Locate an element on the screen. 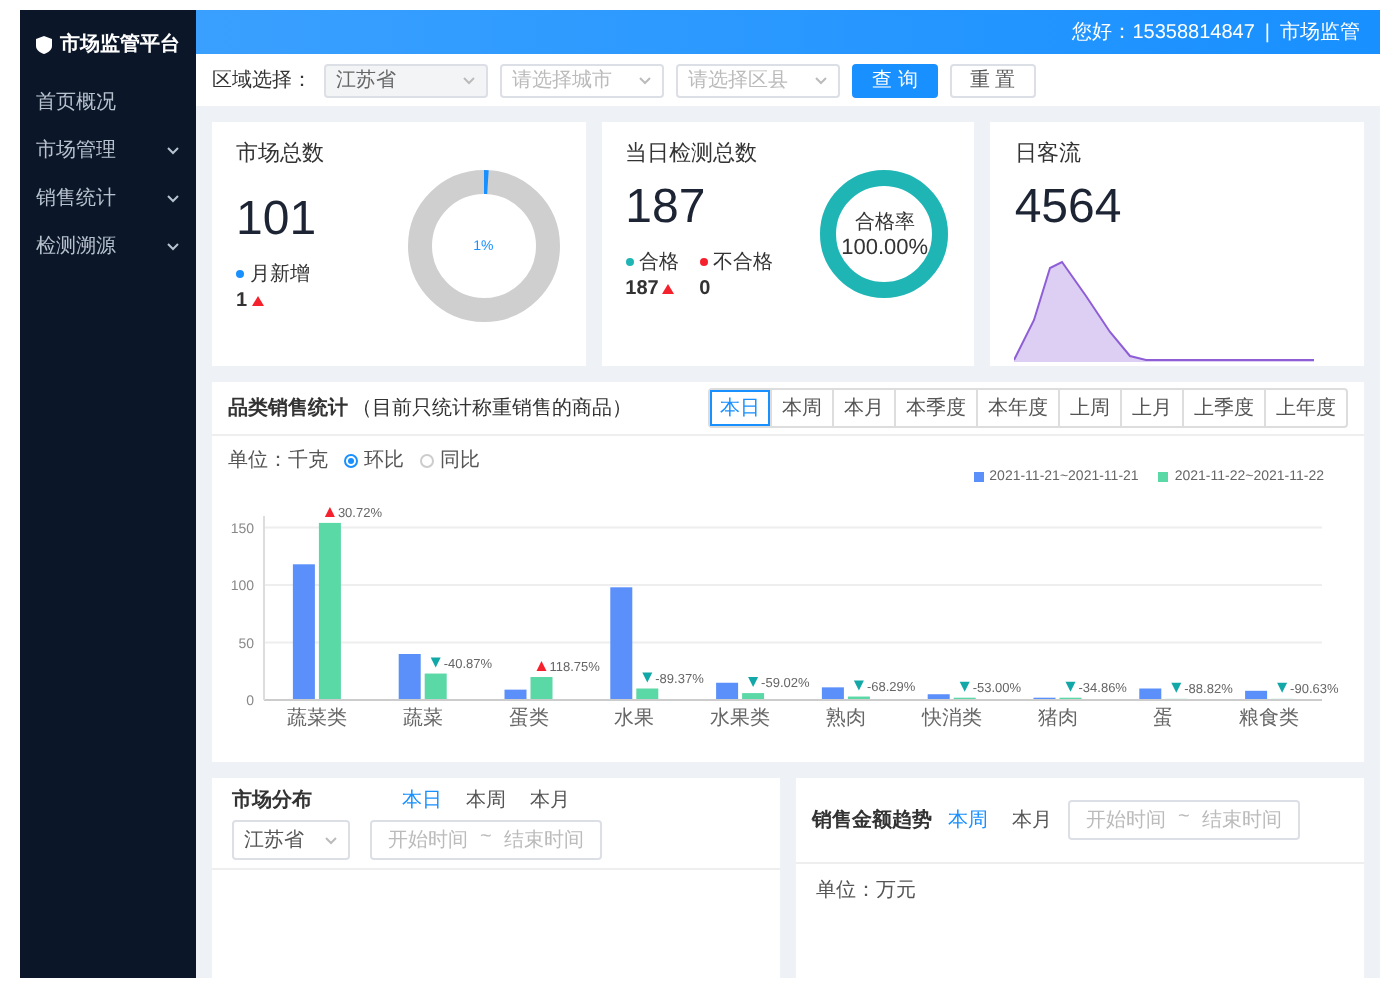 The width and height of the screenshot is (1400, 988). radio-label: 环比 is located at coordinates (384, 460).